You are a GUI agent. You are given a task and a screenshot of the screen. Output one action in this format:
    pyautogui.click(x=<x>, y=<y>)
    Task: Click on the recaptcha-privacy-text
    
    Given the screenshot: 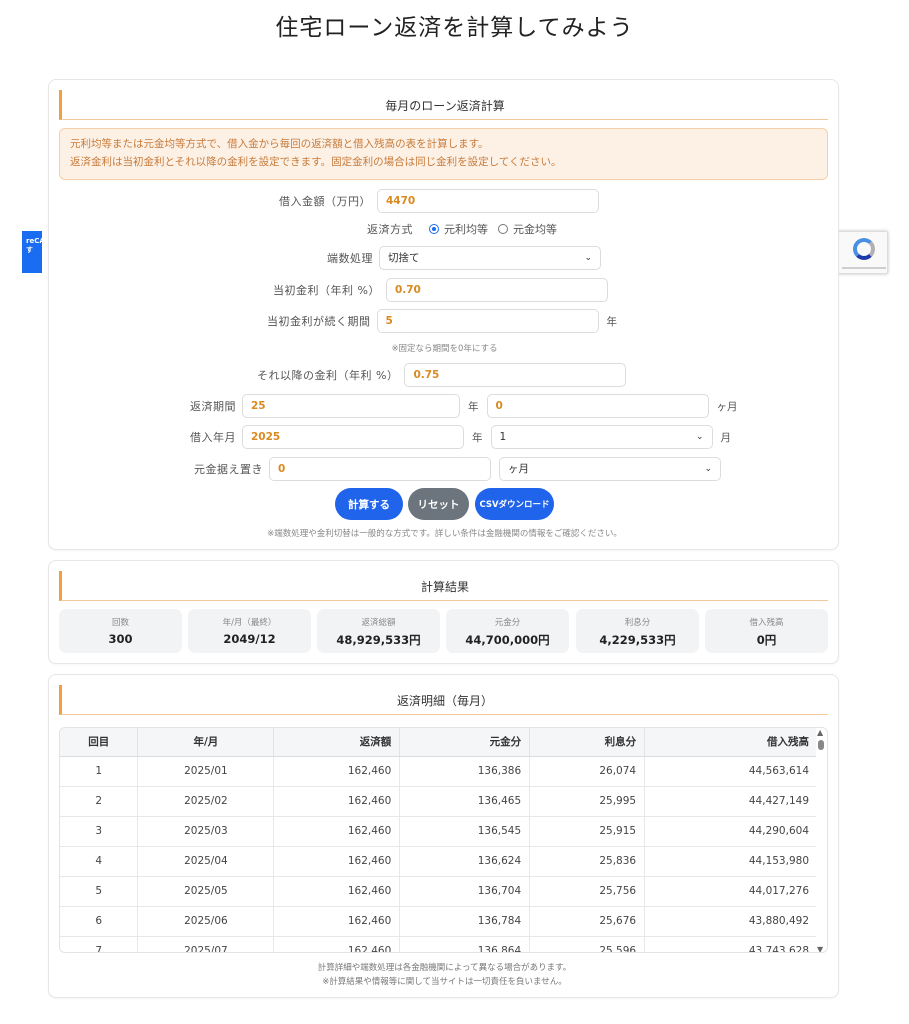 What is the action you would take?
    pyautogui.click(x=864, y=268)
    